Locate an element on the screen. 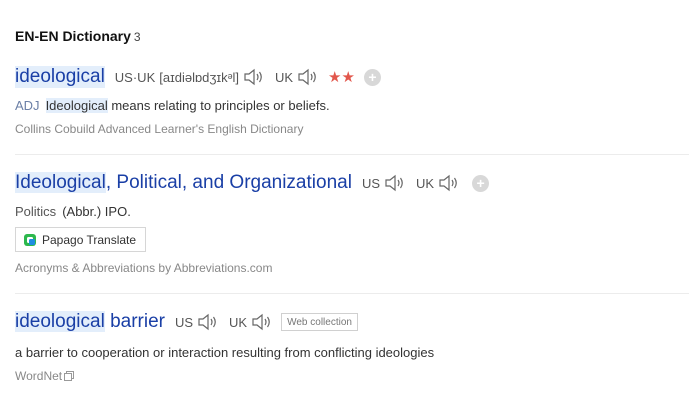 The height and width of the screenshot is (413, 689). definition: Politics (Abbr.) IPO. is located at coordinates (352, 211).